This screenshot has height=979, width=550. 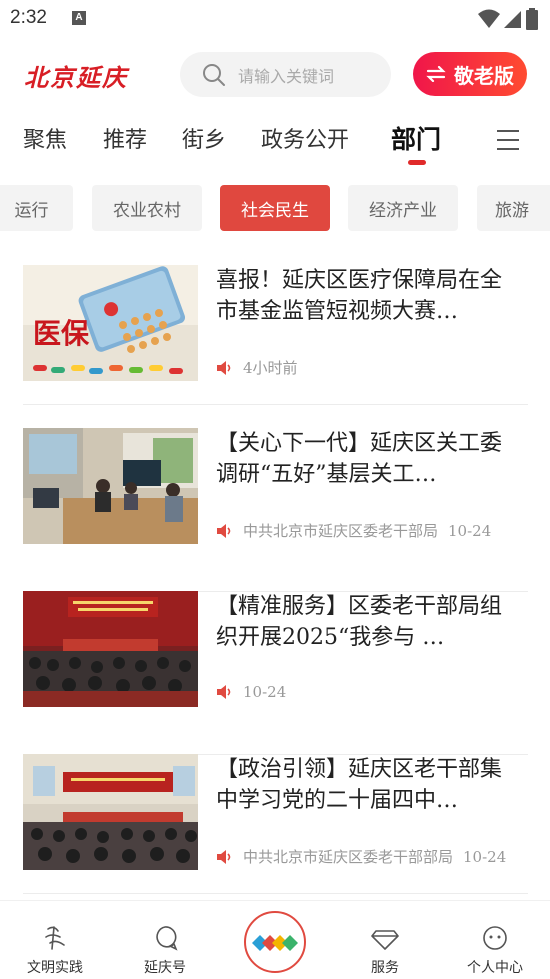 I want to click on news-item: 医保 喜报！延庆区医疗保障局在全市基金监管短视频大赛… 4小时前, so click(x=275, y=335).